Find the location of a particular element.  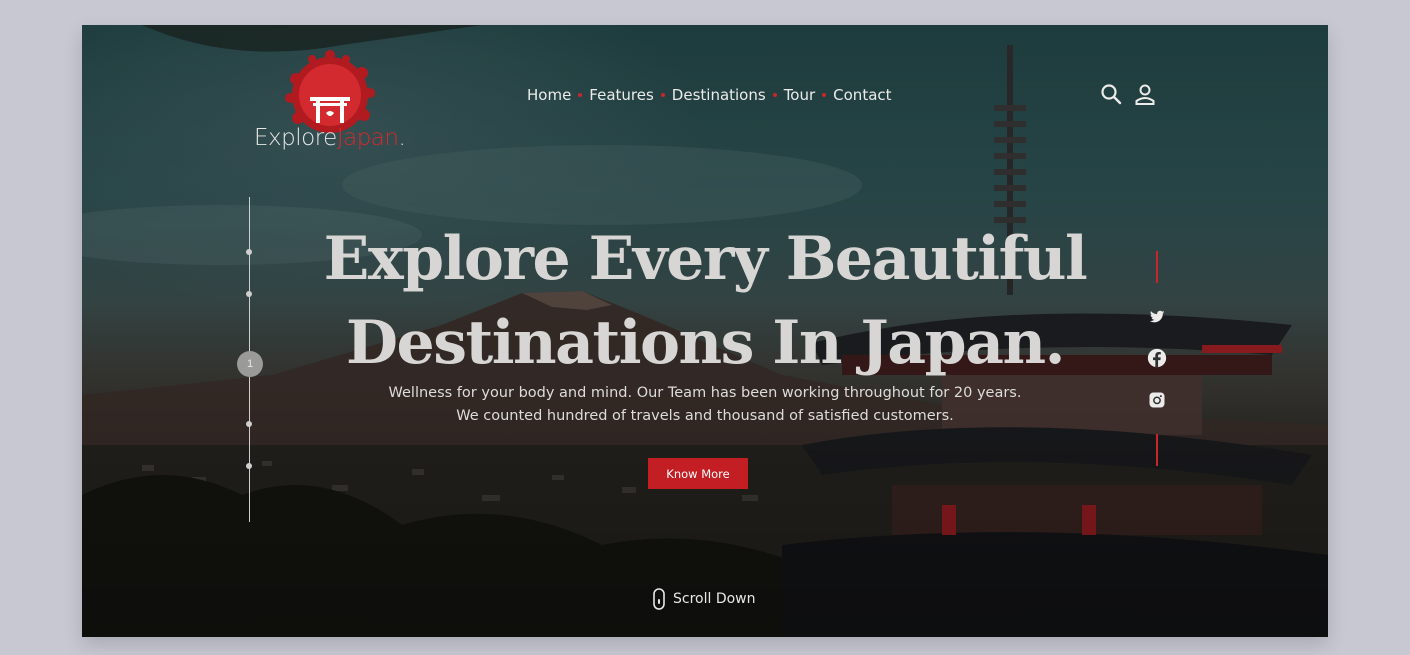

brand-name-part2: Japan is located at coordinates (367, 138).